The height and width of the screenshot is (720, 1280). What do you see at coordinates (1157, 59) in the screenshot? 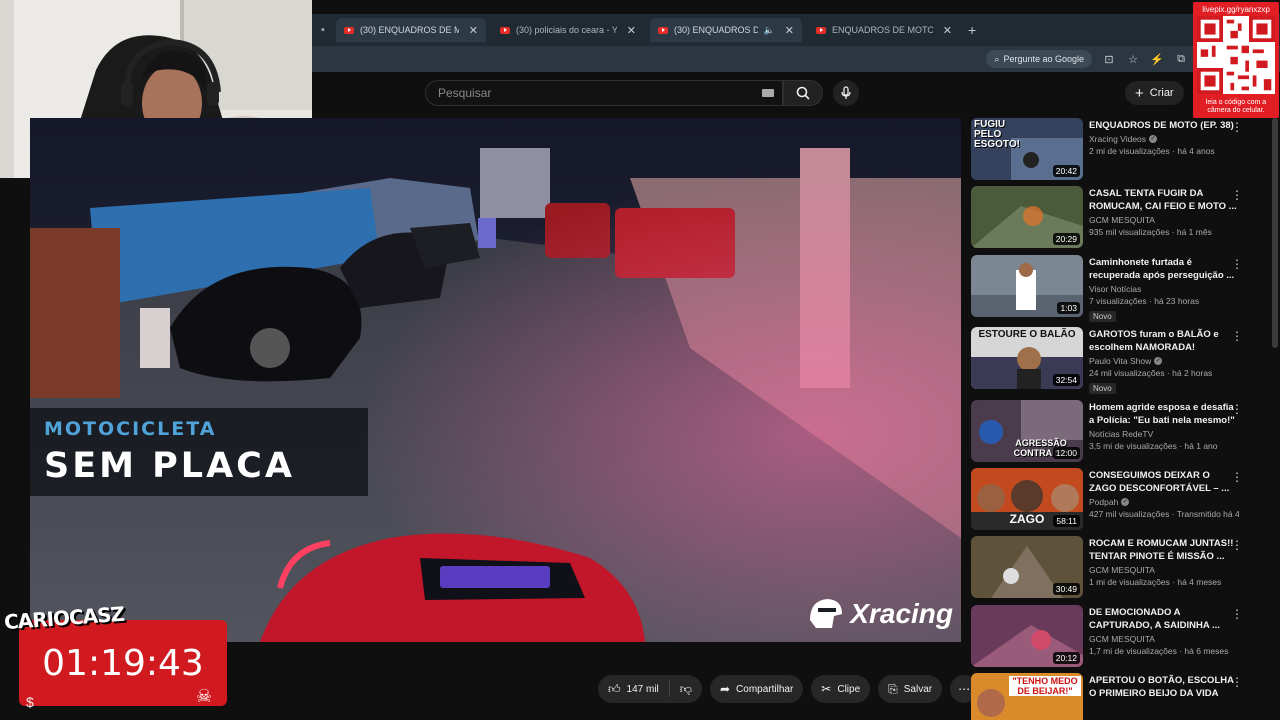
I see `extension-icon: ⚡` at bounding box center [1157, 59].